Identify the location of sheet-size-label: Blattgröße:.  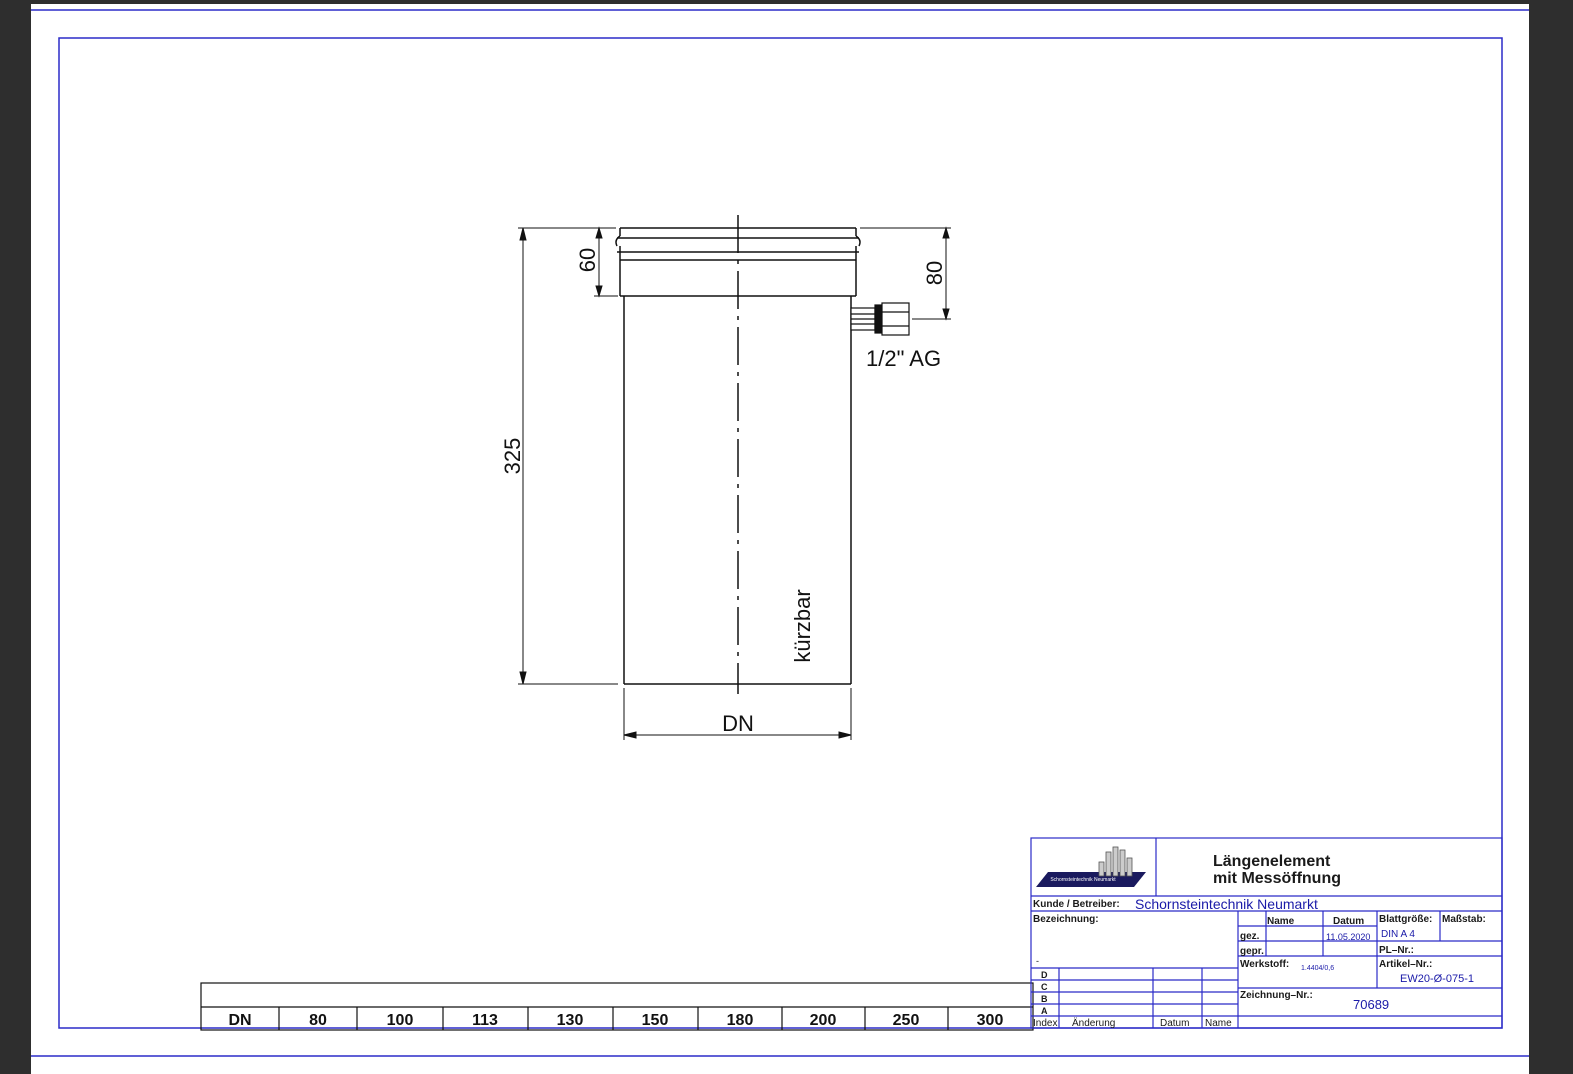
(1405, 919).